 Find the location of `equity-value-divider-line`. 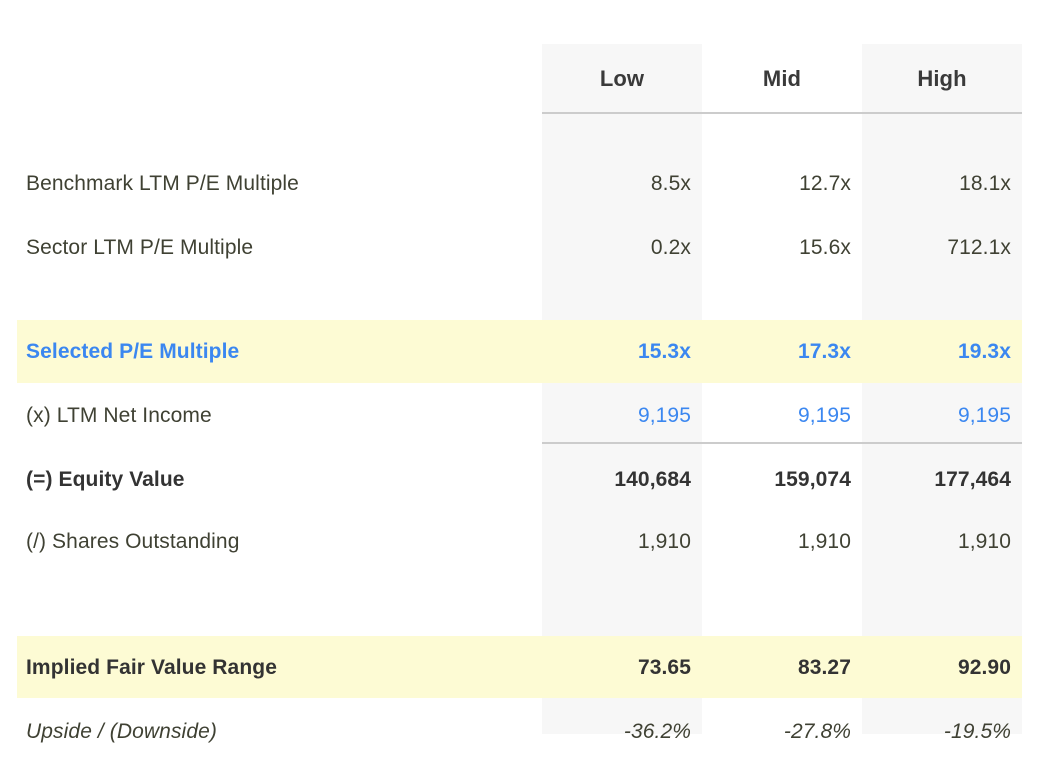

equity-value-divider-line is located at coordinates (782, 443).